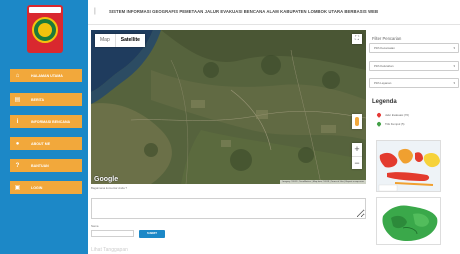  I want to click on indonesia-hazard-map, so click(408, 166).